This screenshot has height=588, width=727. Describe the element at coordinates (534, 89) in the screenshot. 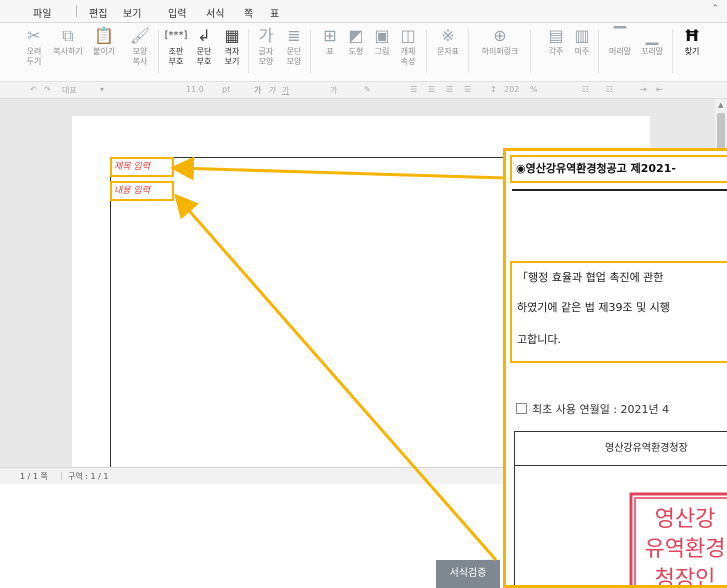

I see `zoom-unit: %` at that location.